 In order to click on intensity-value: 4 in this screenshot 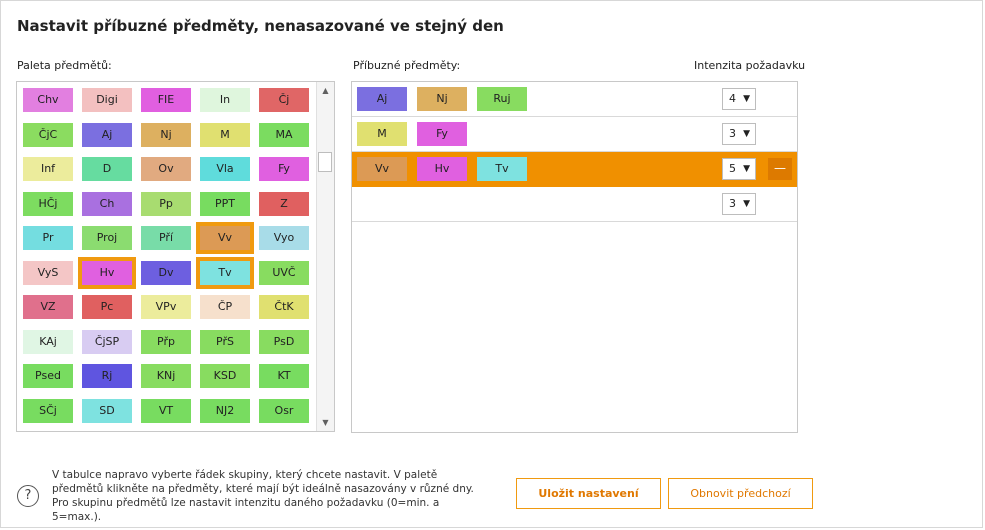, I will do `click(732, 98)`.